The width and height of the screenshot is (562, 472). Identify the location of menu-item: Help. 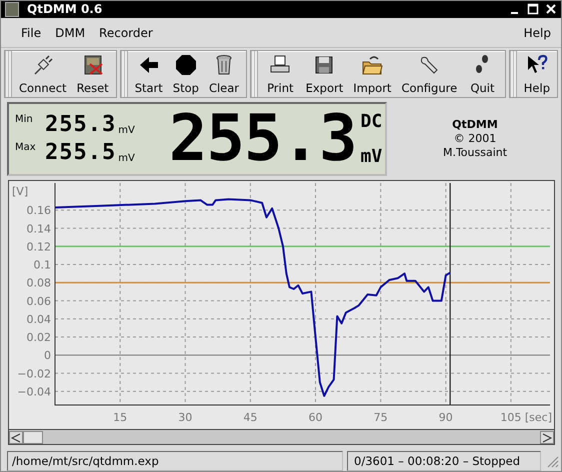
(537, 33).